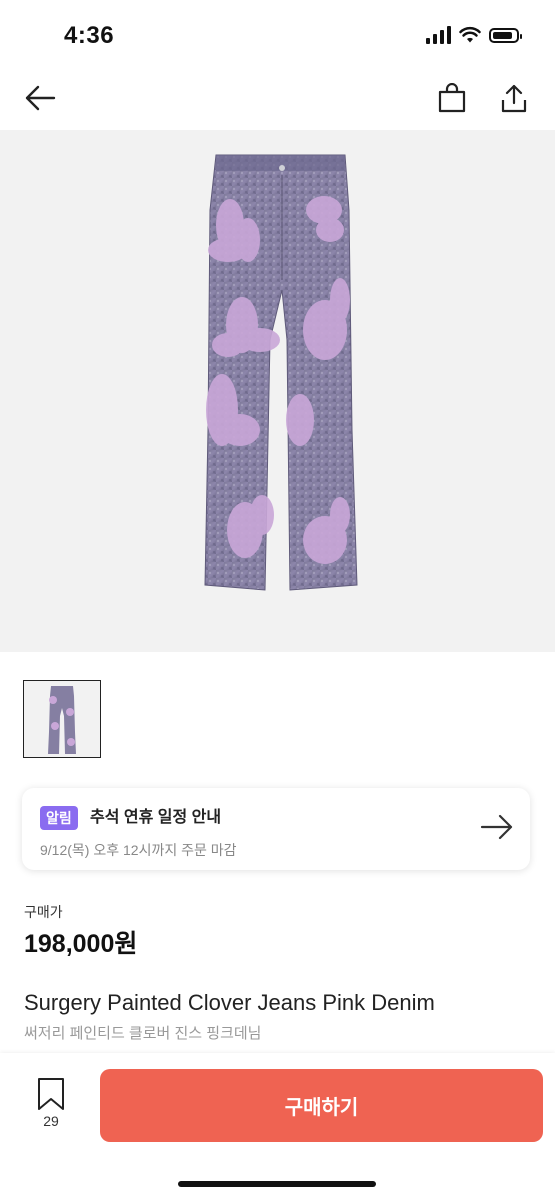 The height and width of the screenshot is (1200, 555). Describe the element at coordinates (143, 1033) in the screenshot. I see `product-name-korean: 써저리 페인티드 클로버 진스 핑크데님` at that location.